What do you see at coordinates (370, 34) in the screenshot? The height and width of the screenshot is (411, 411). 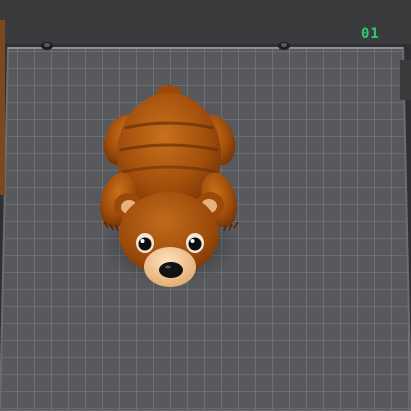 I see `plate-number-label: 01` at bounding box center [370, 34].